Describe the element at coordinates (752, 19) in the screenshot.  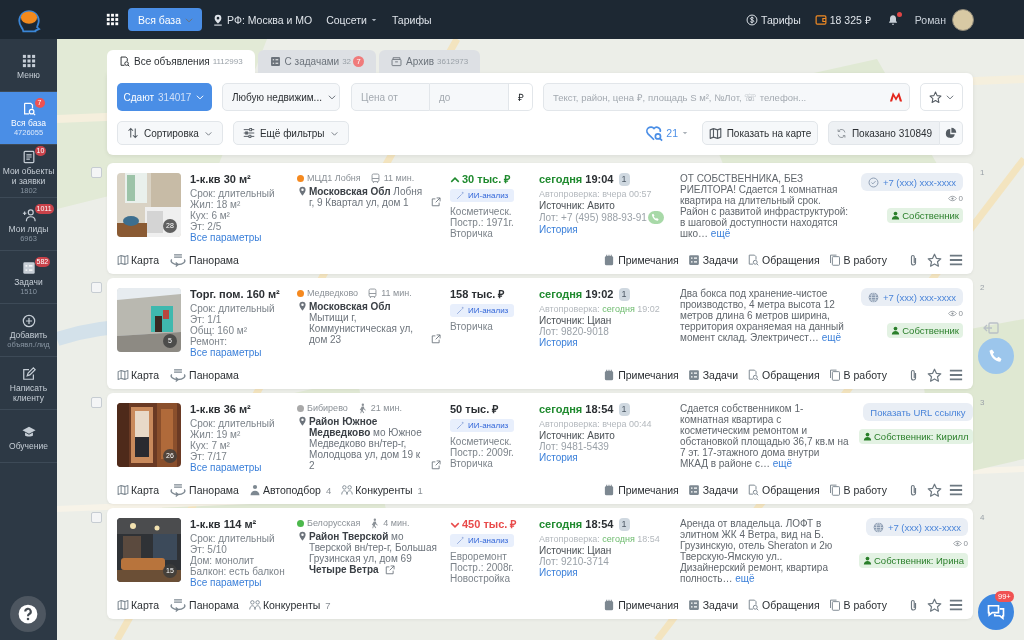
I see `dollar-circle-icon` at that location.